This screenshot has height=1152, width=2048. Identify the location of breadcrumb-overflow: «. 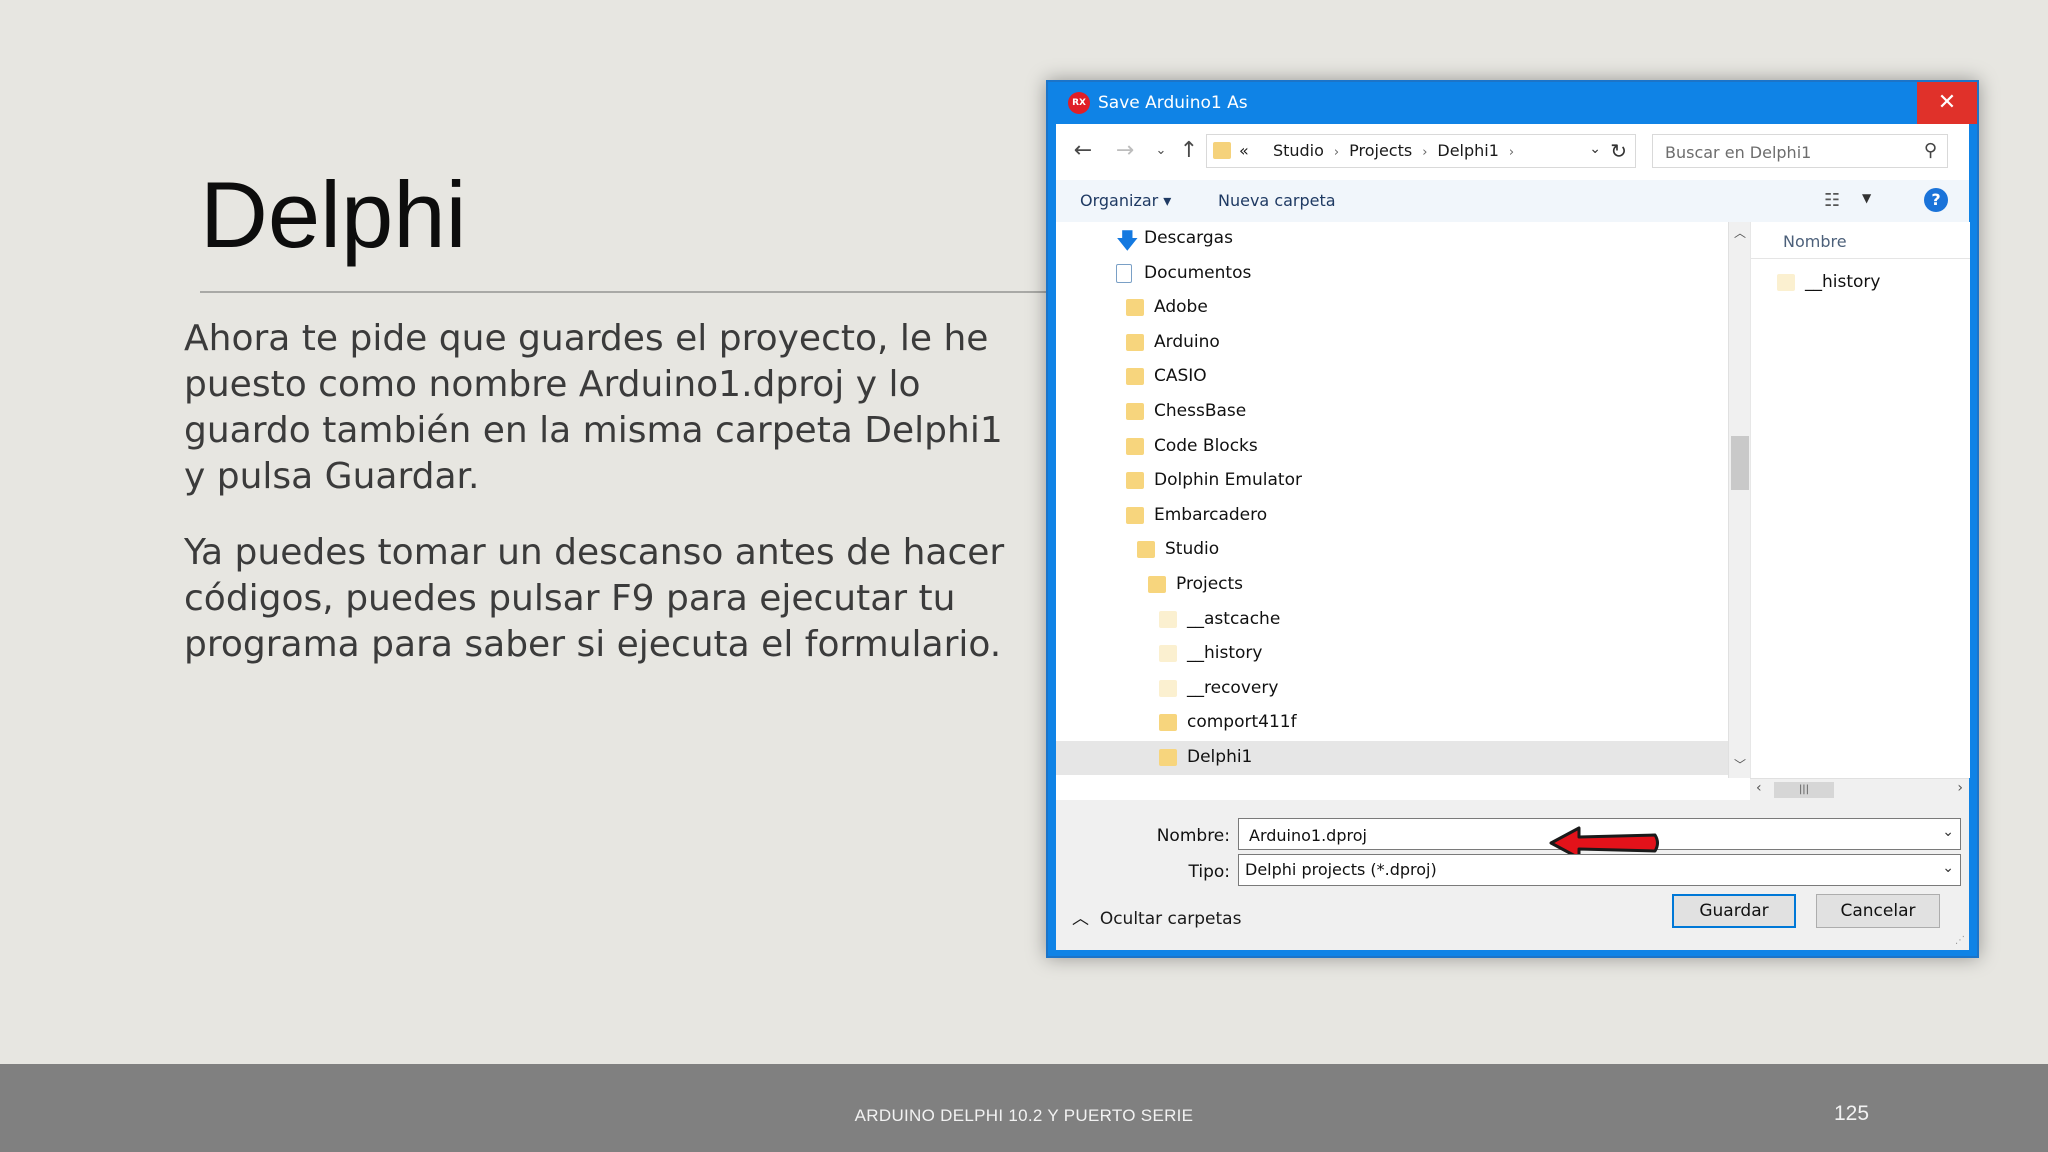
(1244, 150).